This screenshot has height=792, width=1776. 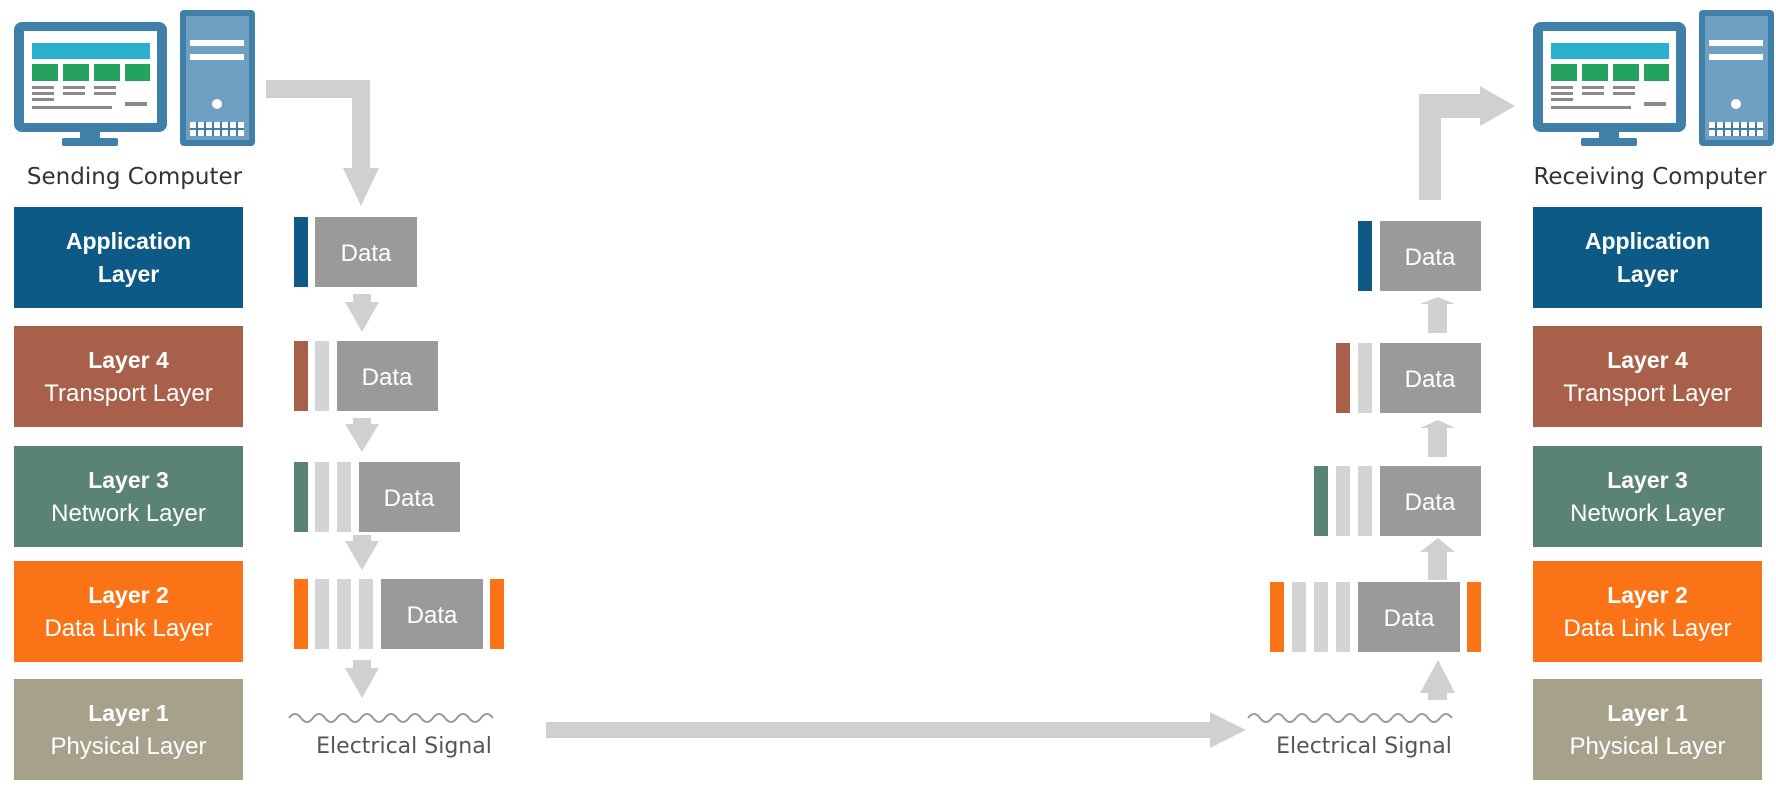 What do you see at coordinates (391, 718) in the screenshot?
I see `sender-signal-wave` at bounding box center [391, 718].